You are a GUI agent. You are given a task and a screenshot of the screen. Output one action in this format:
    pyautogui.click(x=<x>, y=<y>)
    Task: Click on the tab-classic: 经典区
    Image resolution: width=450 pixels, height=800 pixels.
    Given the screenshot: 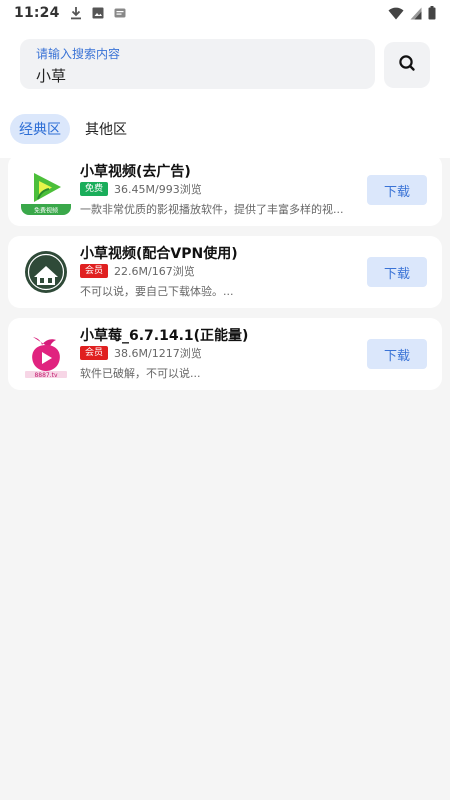 What is the action you would take?
    pyautogui.click(x=40, y=129)
    